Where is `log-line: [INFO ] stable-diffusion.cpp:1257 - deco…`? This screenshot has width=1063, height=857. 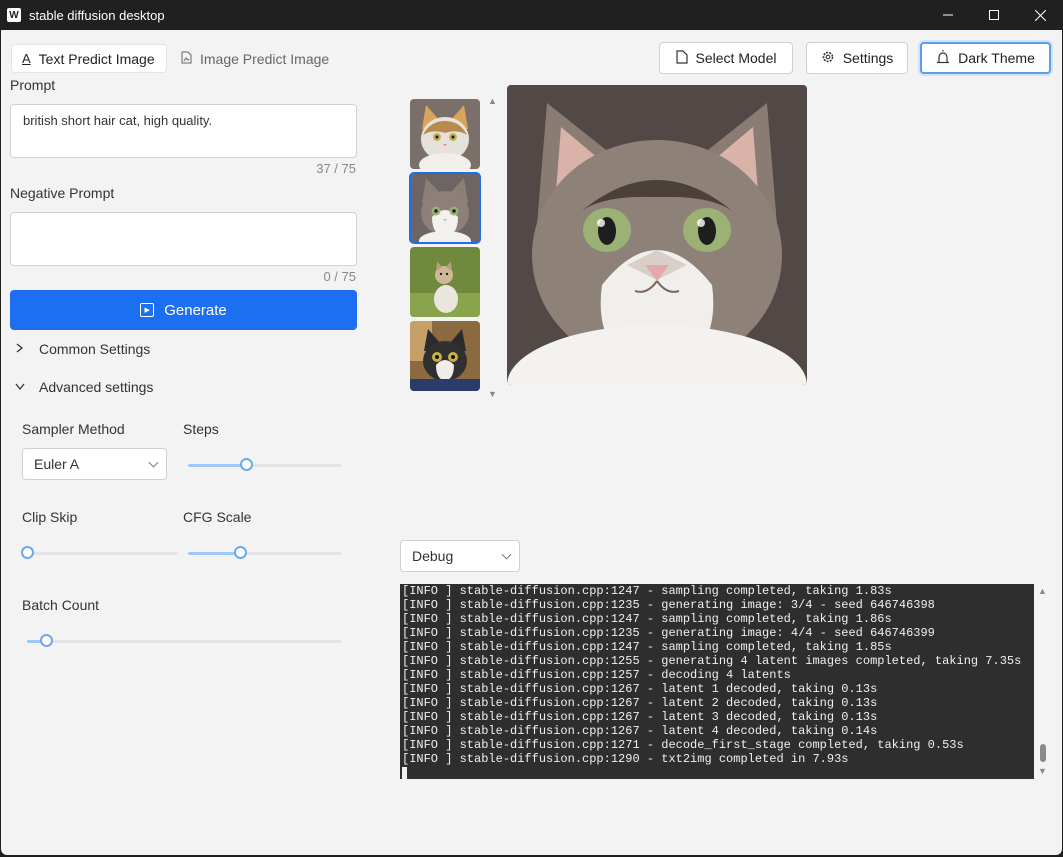
log-line: [INFO ] stable-diffusion.cpp:1257 - deco… is located at coordinates (596, 675).